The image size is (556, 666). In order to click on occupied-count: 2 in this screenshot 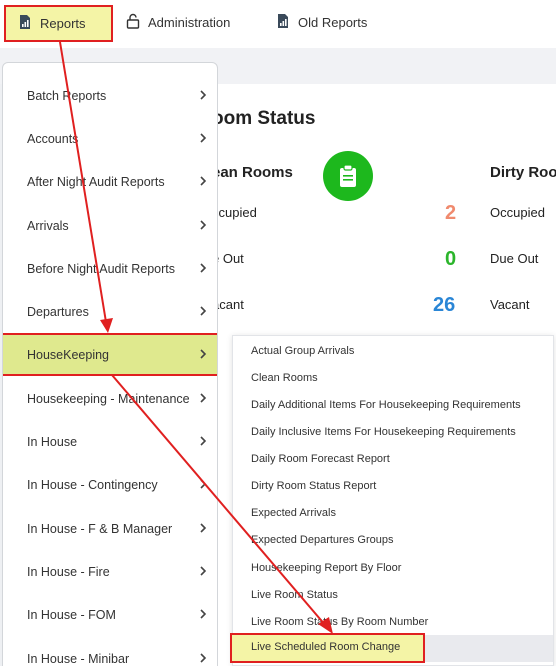, I will do `click(451, 213)`.